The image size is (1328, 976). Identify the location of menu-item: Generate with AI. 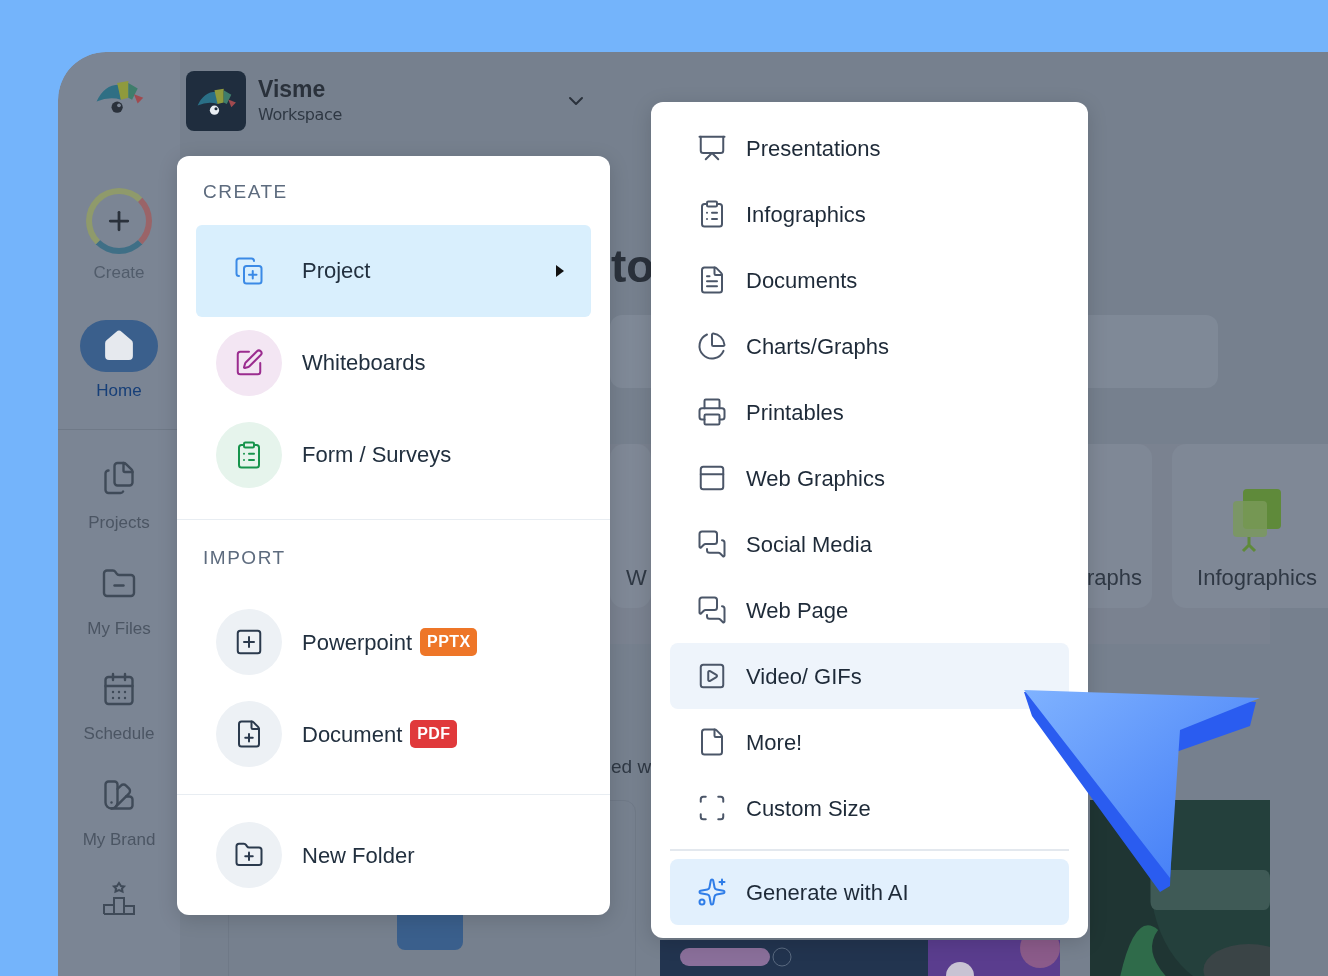
(869, 892).